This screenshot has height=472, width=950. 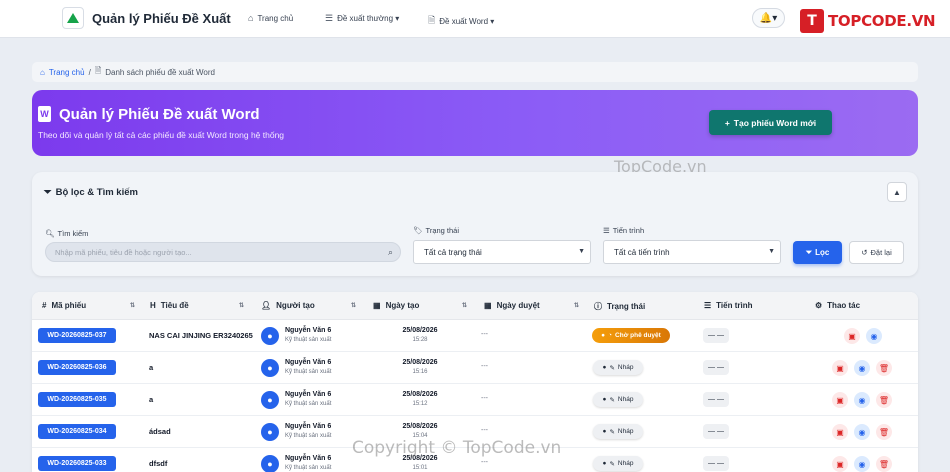 I want to click on plus-icon: +, so click(x=727, y=122).